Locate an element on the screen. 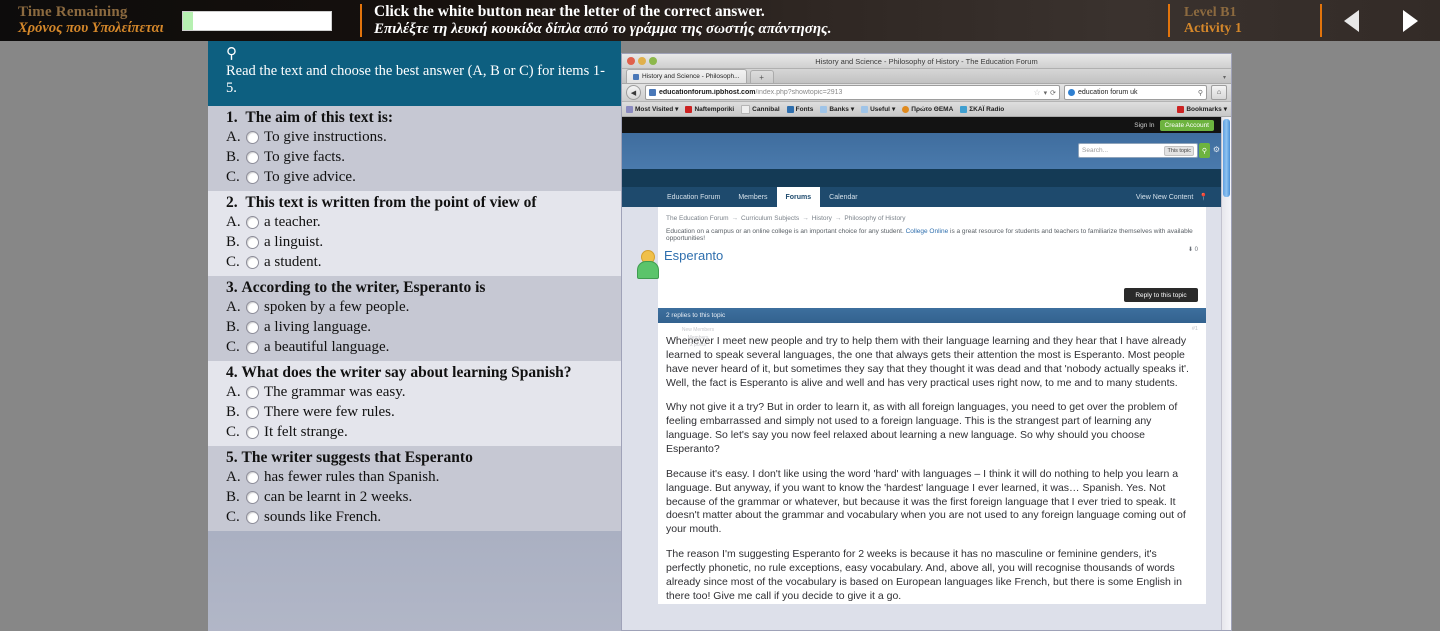 The height and width of the screenshot is (631, 1440). bookmark-item: Naftemporiki is located at coordinates (709, 109).